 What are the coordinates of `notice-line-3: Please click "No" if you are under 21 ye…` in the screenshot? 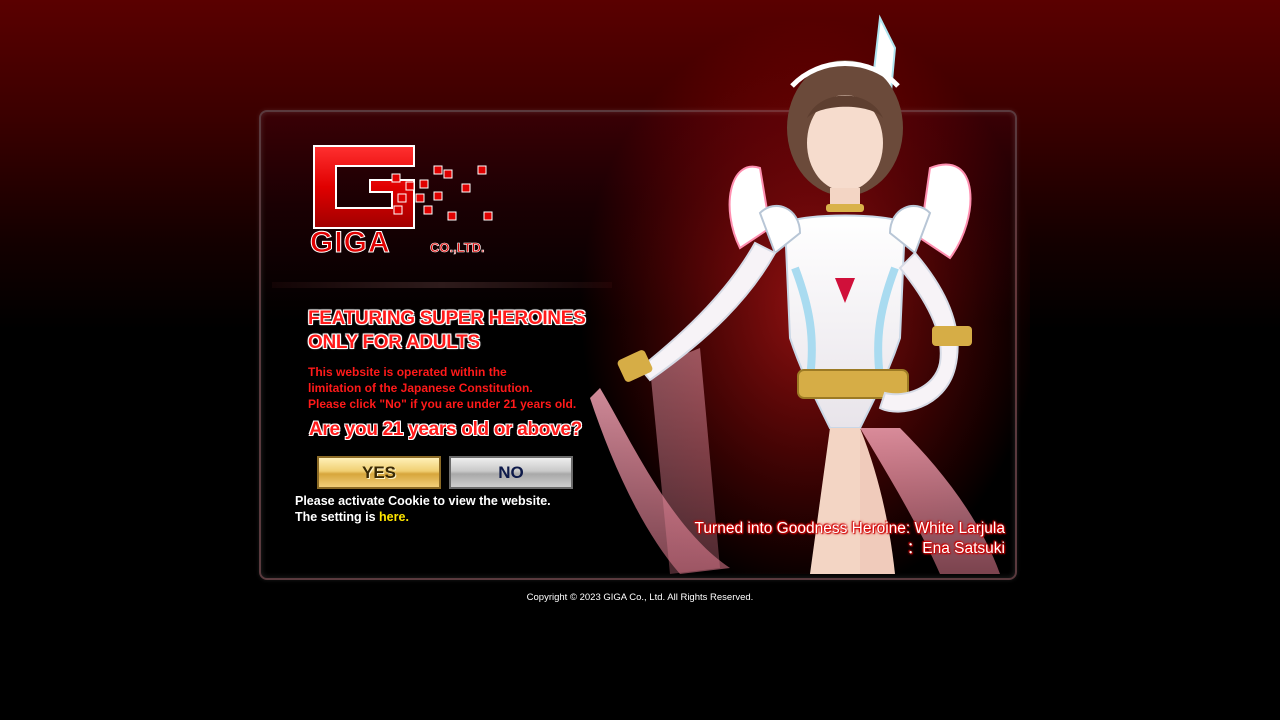 It's located at (442, 404).